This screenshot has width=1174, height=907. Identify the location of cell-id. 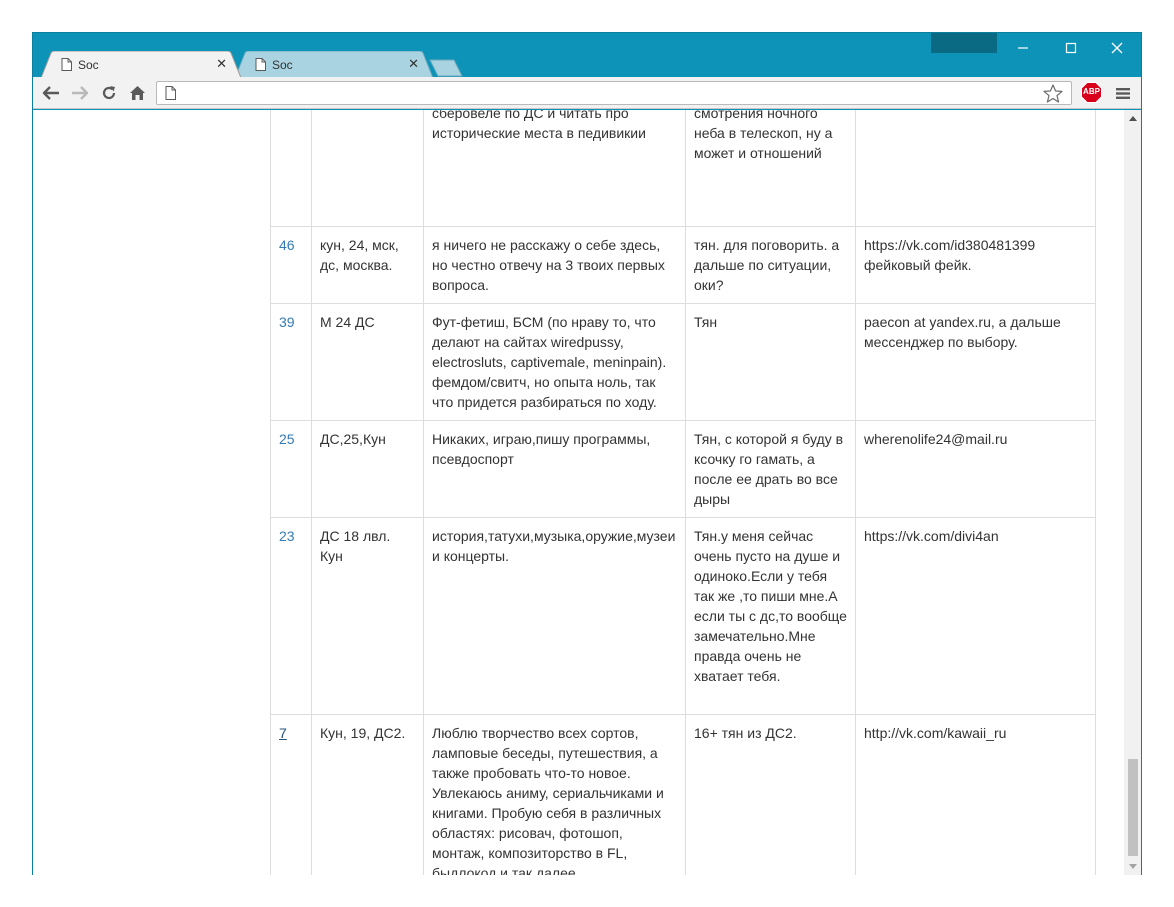
(291, 168).